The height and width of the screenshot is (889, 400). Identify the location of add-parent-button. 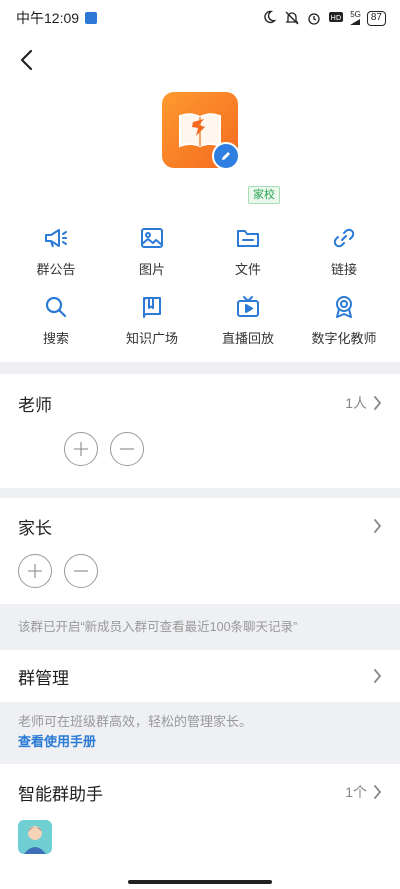
(35, 571).